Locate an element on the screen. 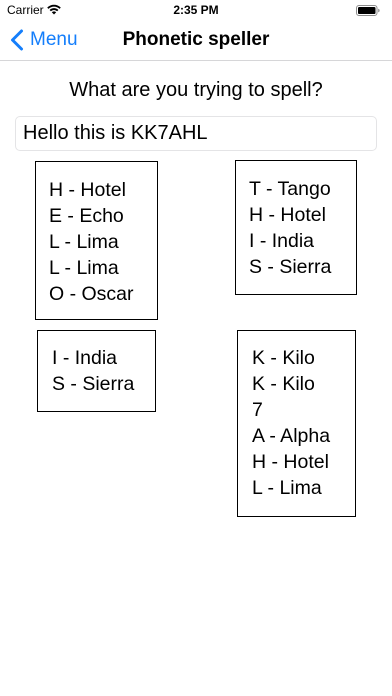 This screenshot has width=392, height=696. page-title: Phonetic speller is located at coordinates (196, 39).